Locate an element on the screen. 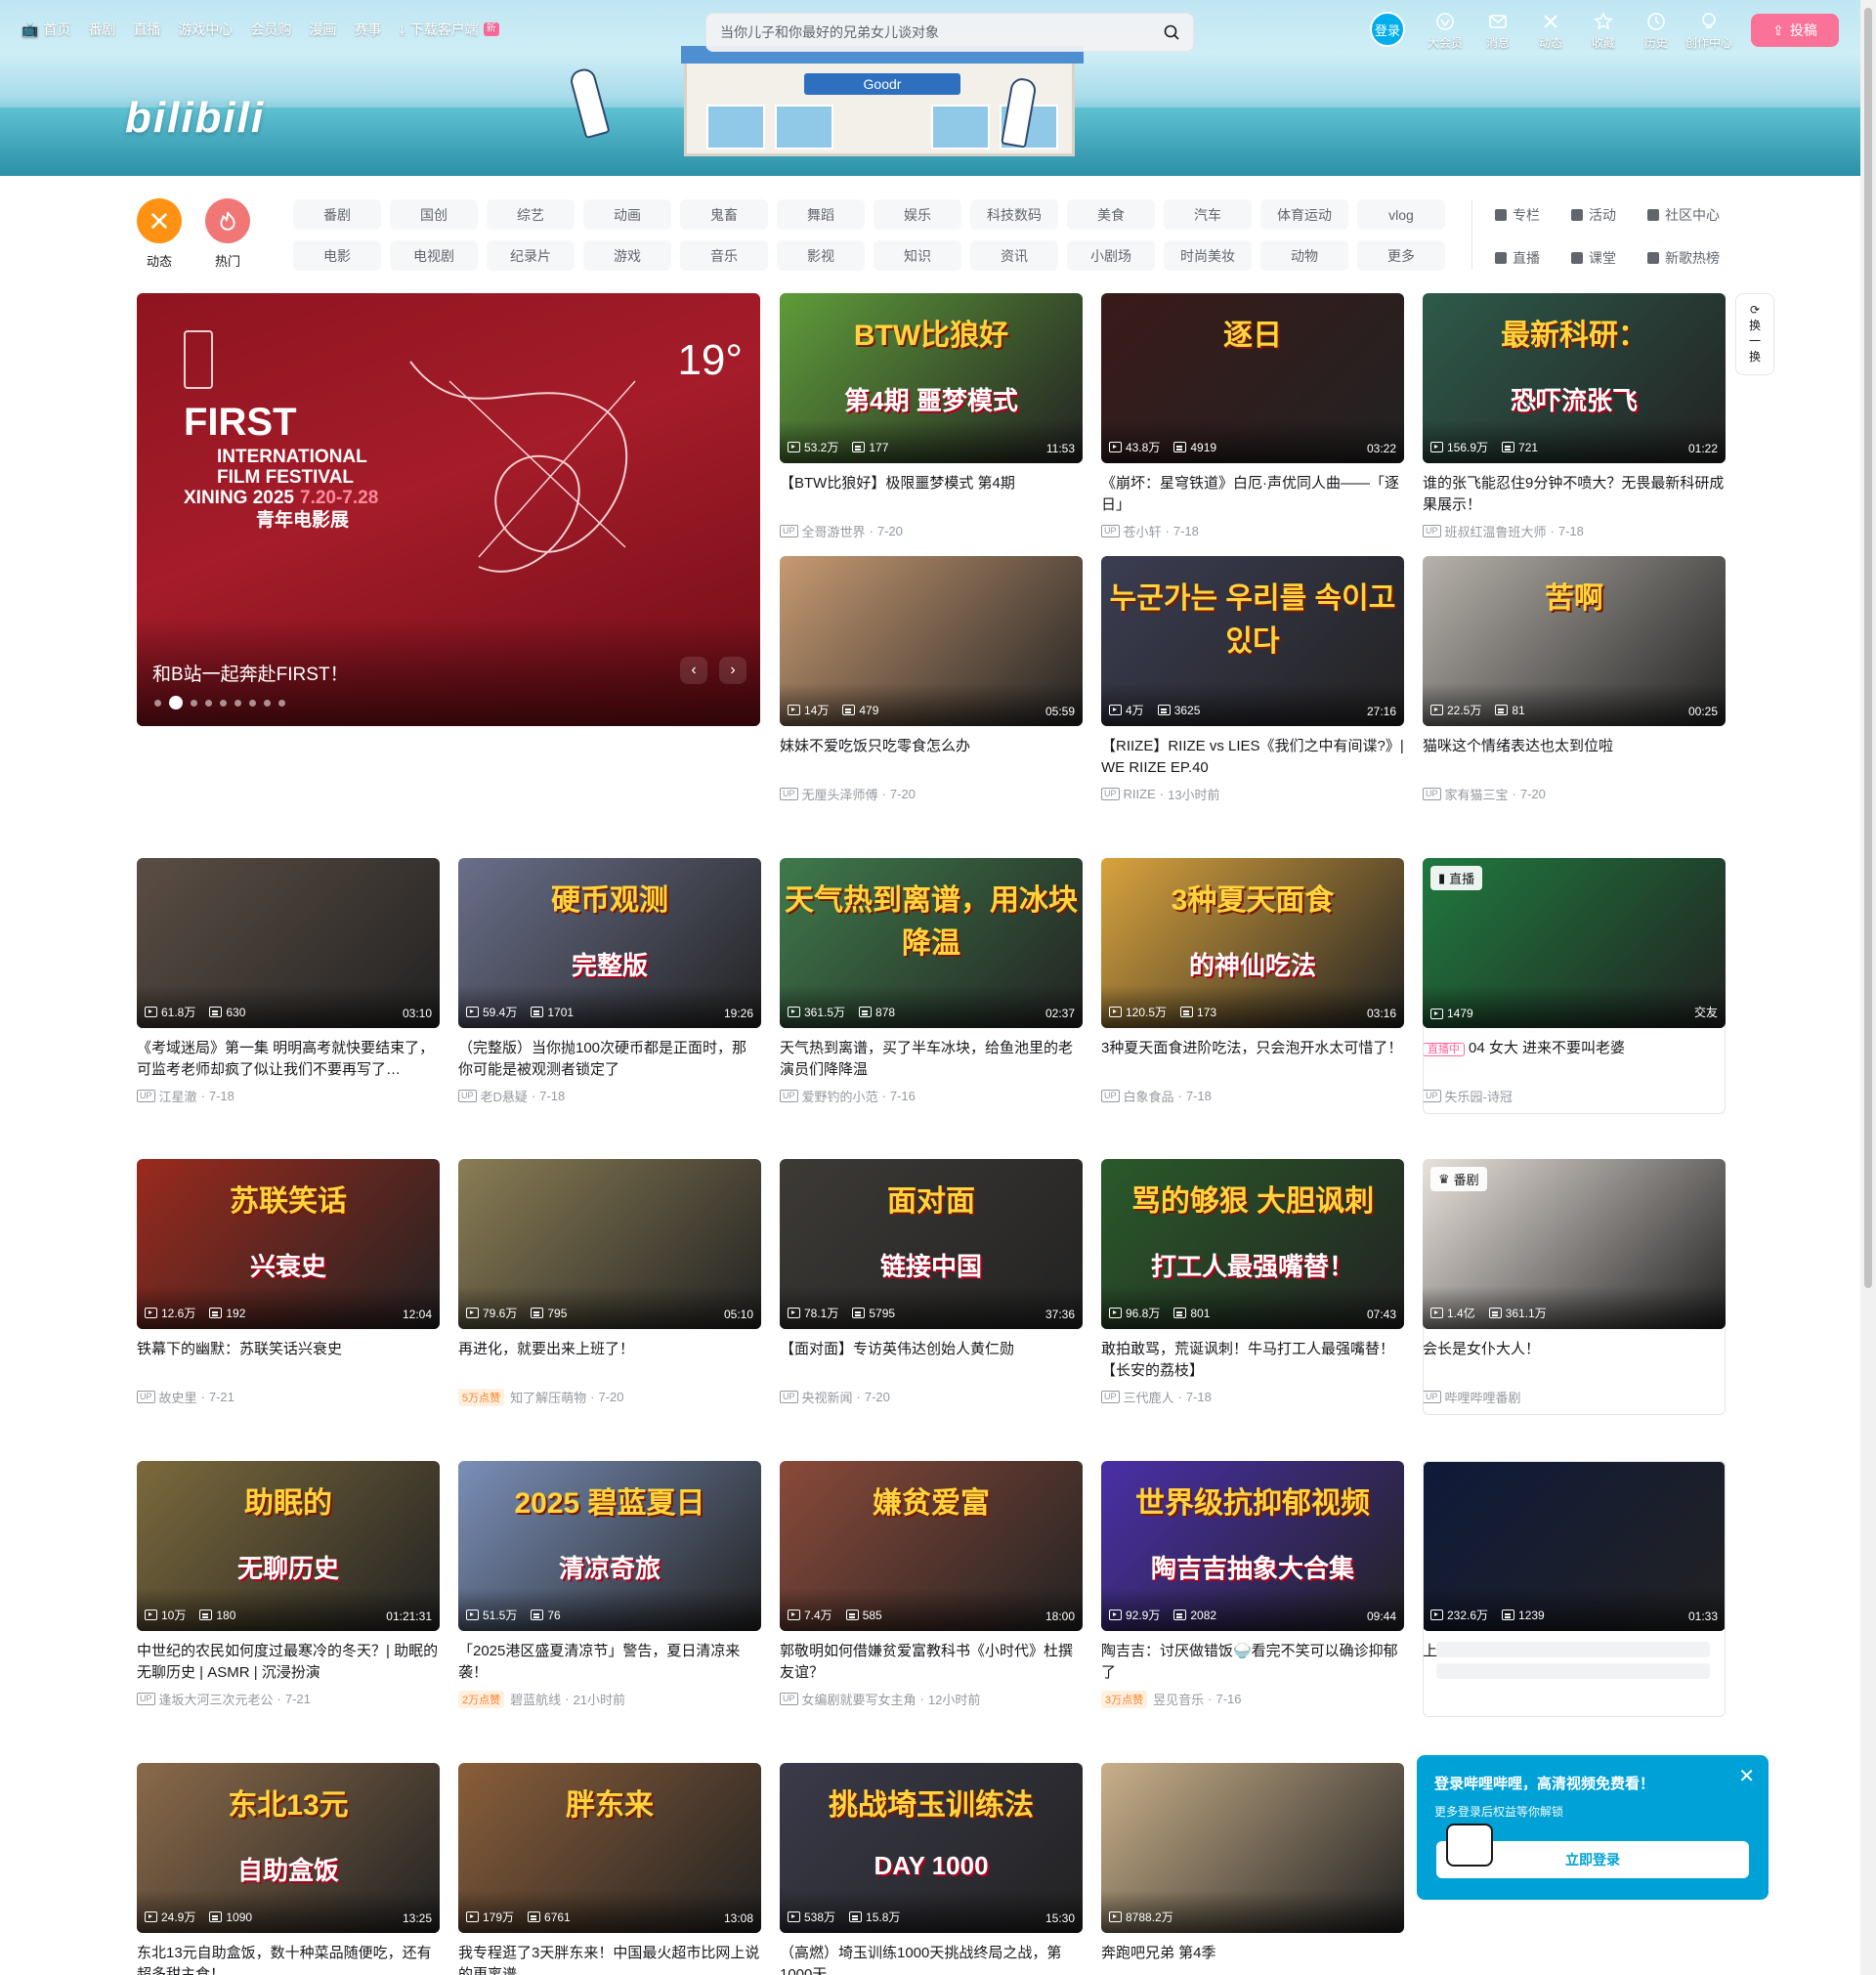  video-title: （完整版）当你抛100次硬币都是正面时，那你可能是被观测者锁定了 is located at coordinates (609, 1059).